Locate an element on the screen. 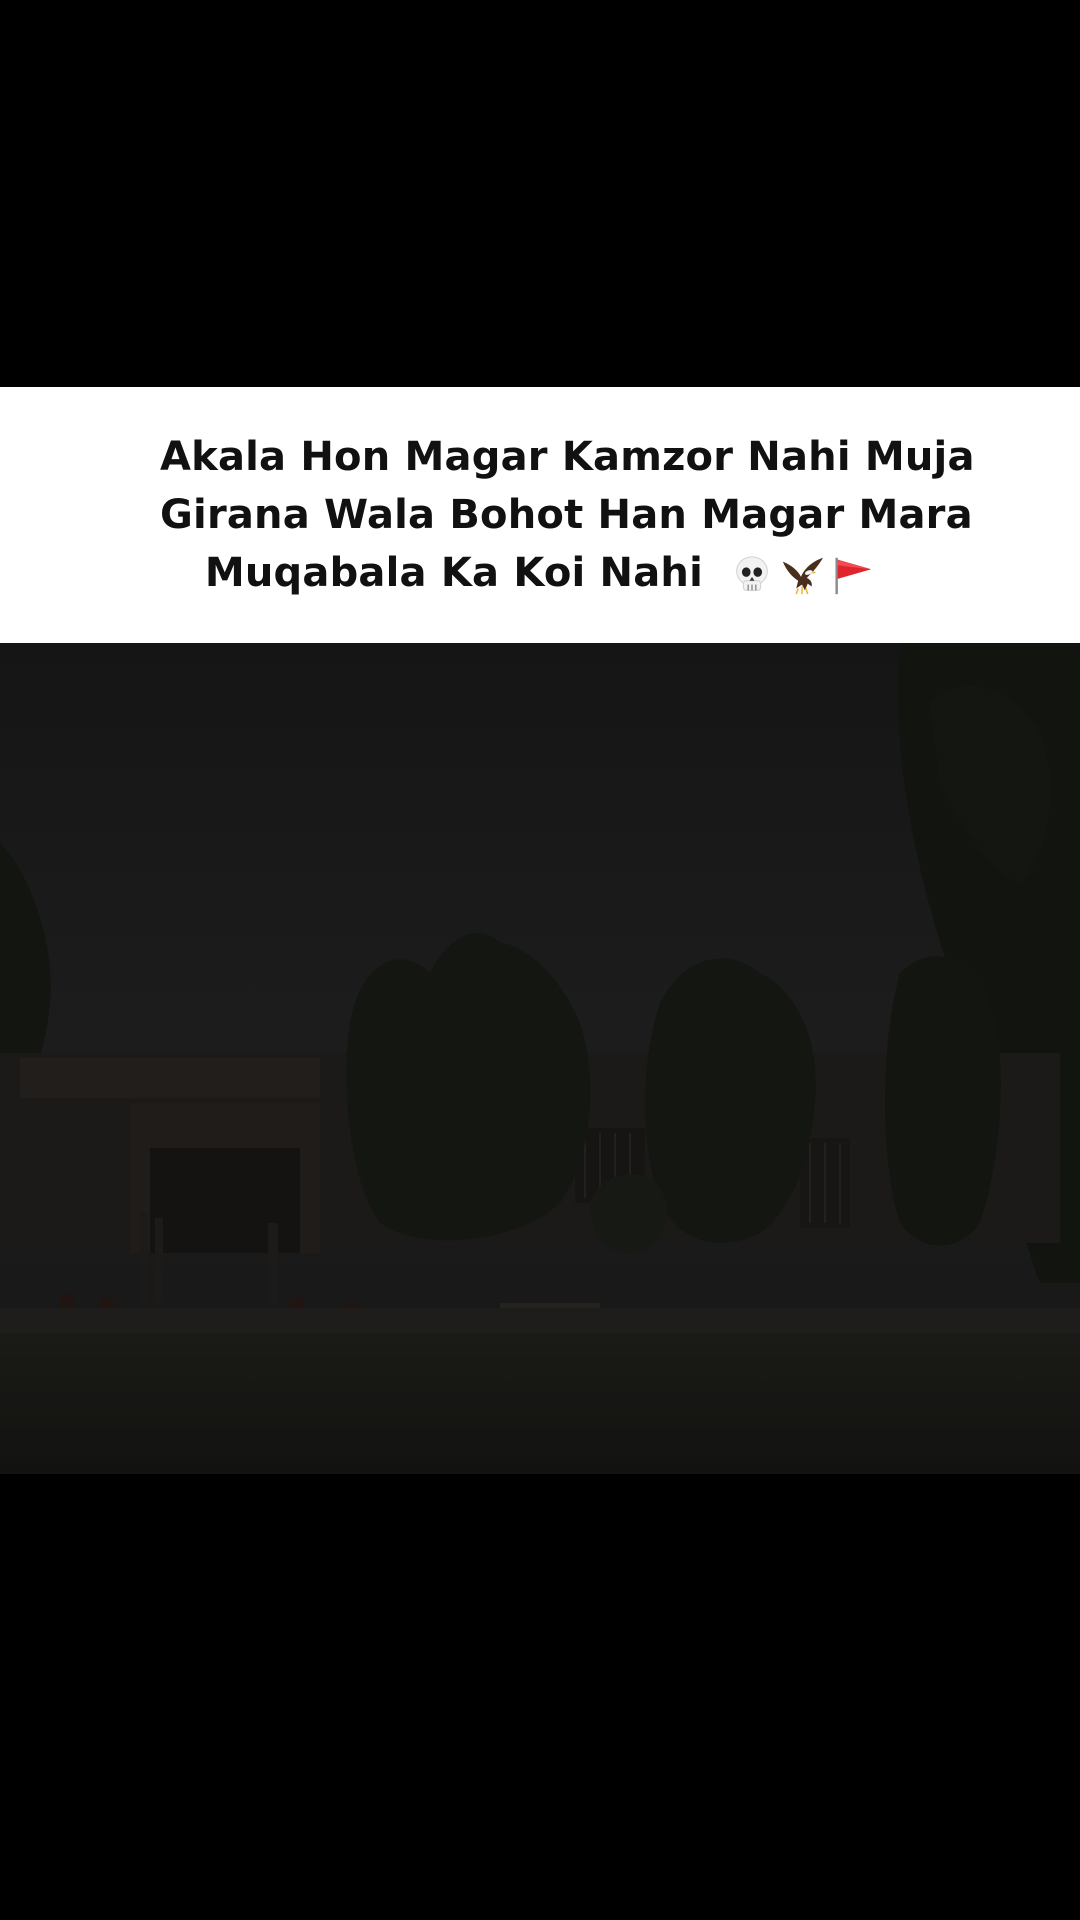  skull-icon is located at coordinates (752, 573).